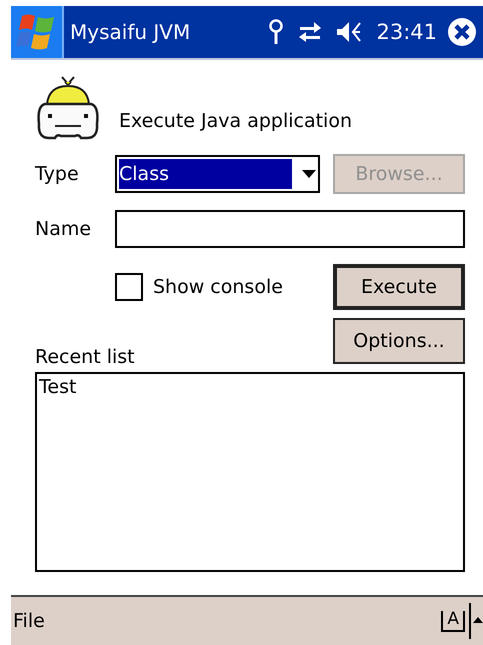 The image size is (483, 645). What do you see at coordinates (131, 32) in the screenshot?
I see `window-title: Mysaifu JVM` at bounding box center [131, 32].